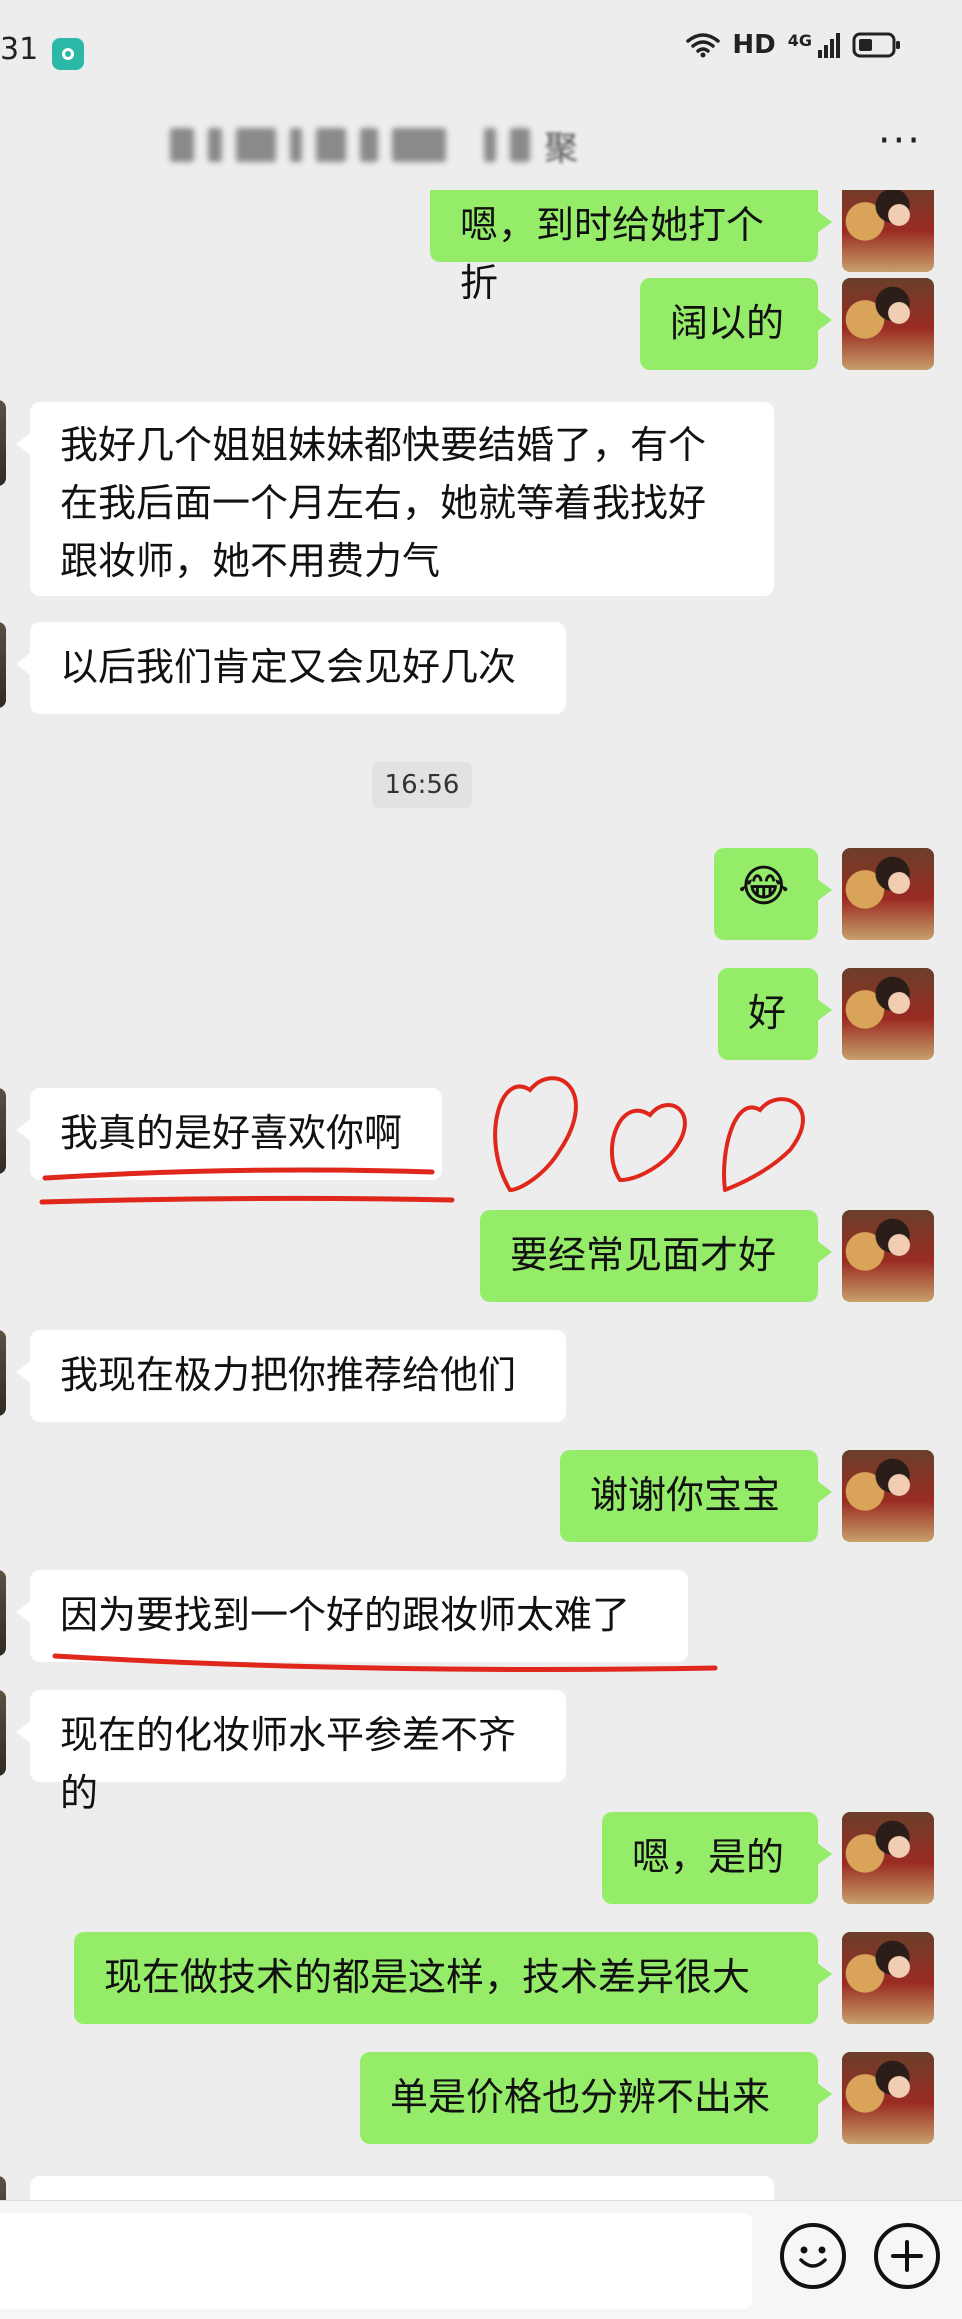 The image size is (962, 2319). I want to click on app-notification-icon, so click(68, 54).